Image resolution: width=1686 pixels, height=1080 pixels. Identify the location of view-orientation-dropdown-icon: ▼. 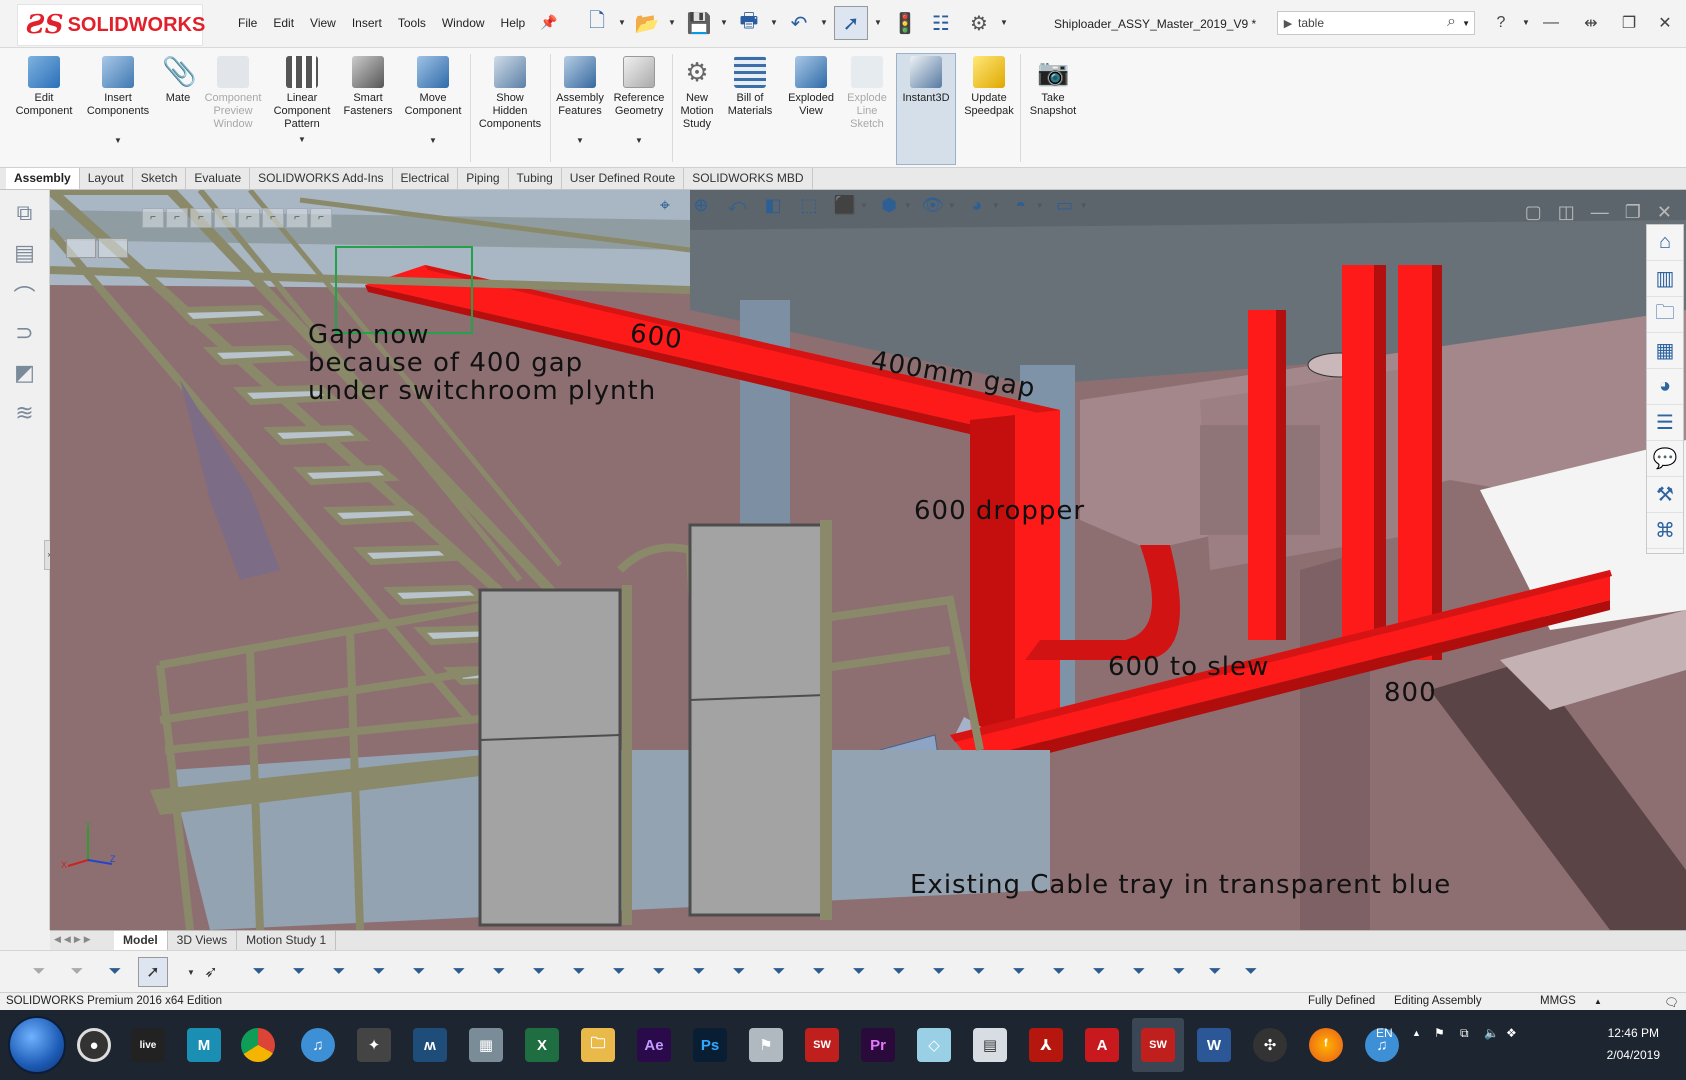
(864, 205).